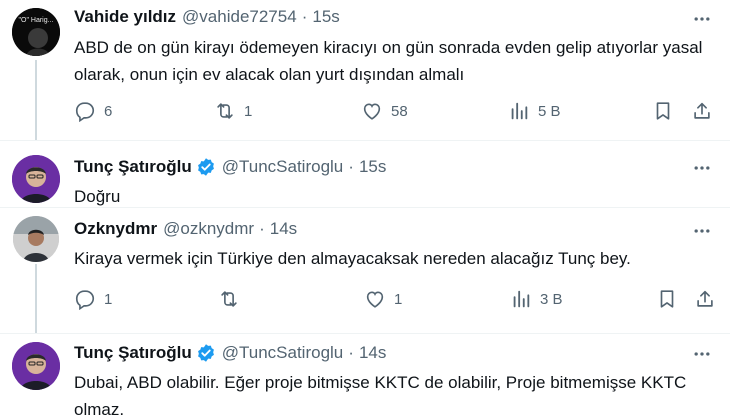  I want to click on action-bar: 1 1 3 B, so click(394, 299).